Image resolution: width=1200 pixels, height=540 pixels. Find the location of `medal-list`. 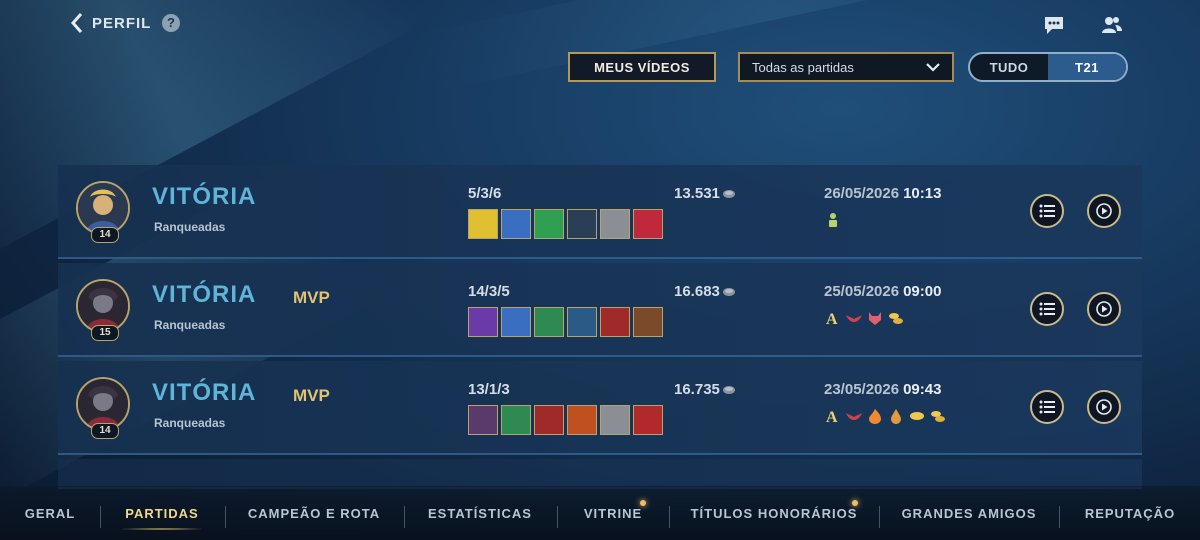

medal-list is located at coordinates (833, 220).